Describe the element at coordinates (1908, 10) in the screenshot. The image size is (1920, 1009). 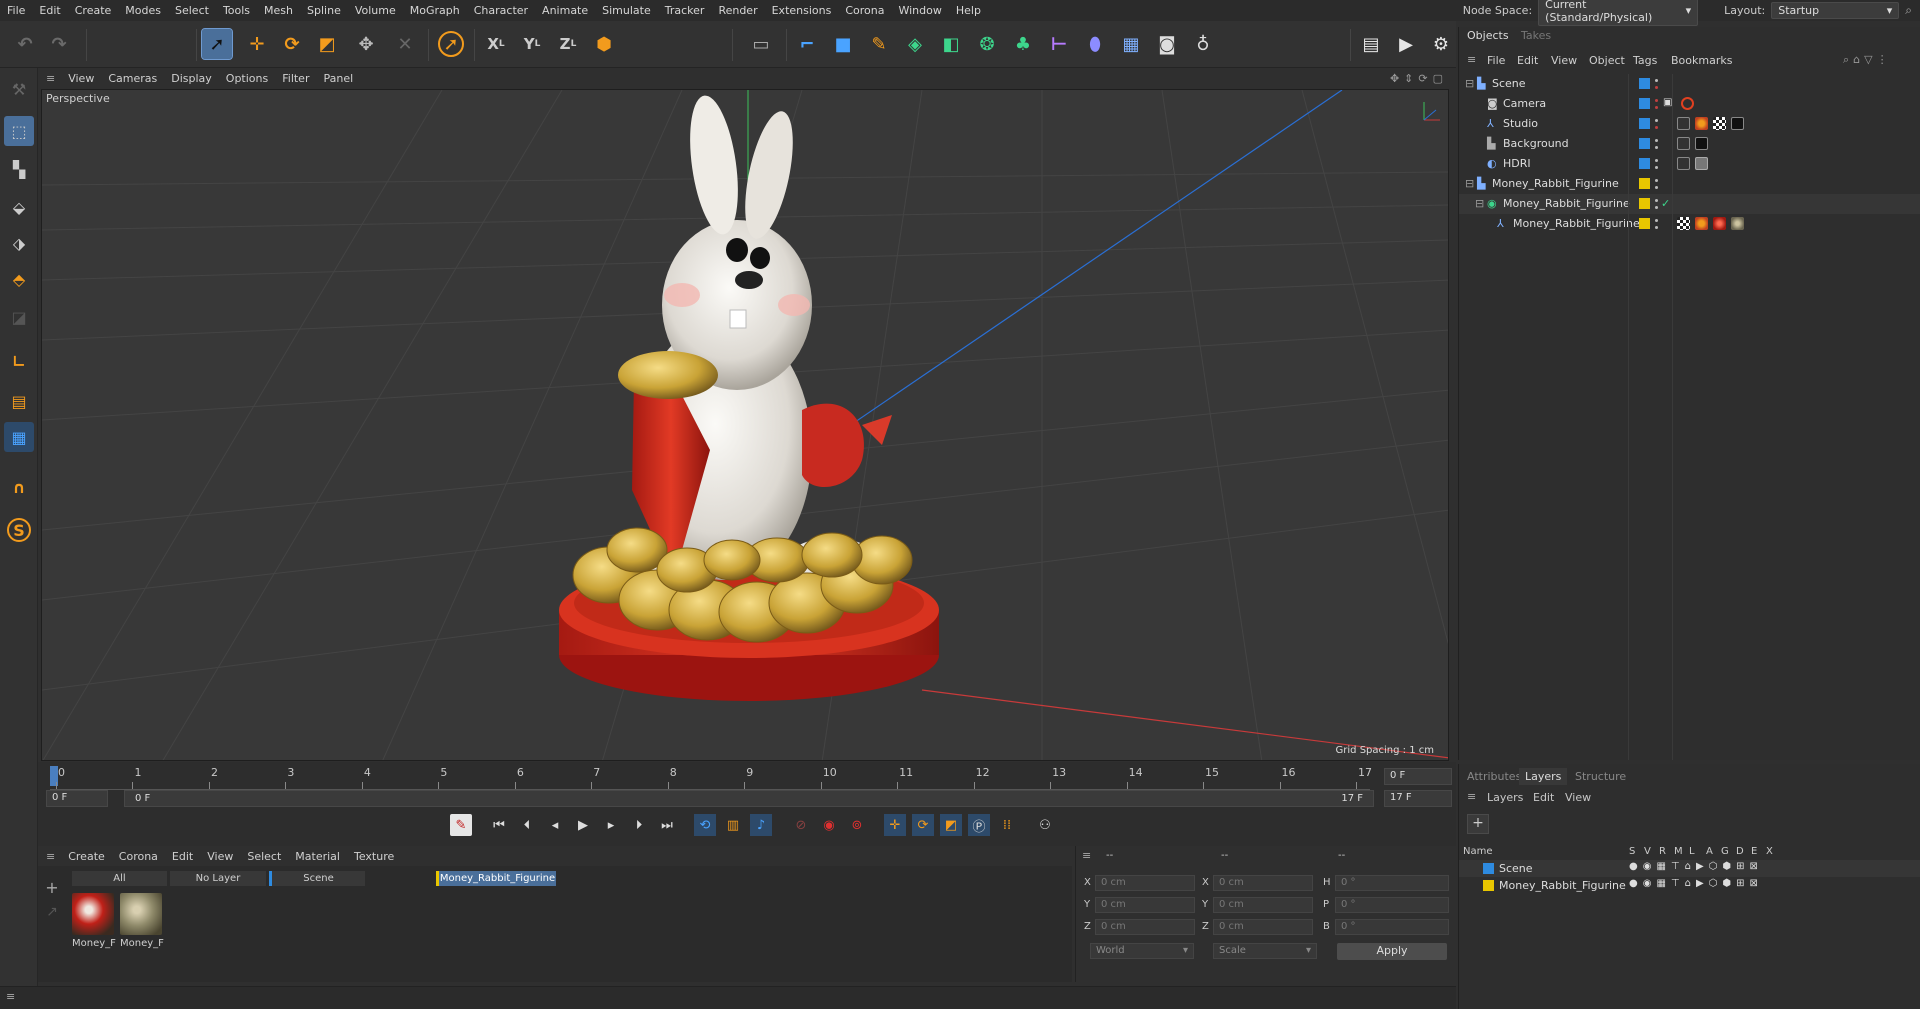
I see `search-icon: ⌕` at that location.